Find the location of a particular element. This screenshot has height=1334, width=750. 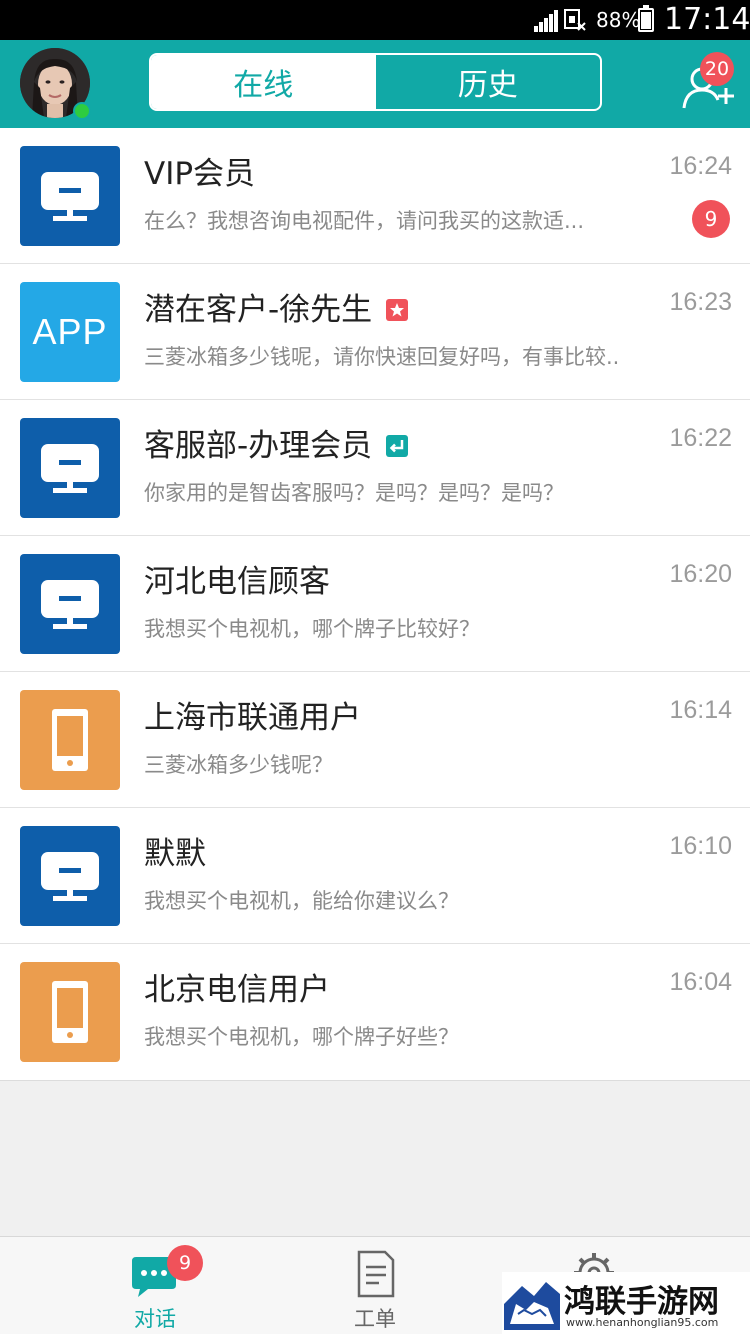

sim-icon is located at coordinates (575, 20).